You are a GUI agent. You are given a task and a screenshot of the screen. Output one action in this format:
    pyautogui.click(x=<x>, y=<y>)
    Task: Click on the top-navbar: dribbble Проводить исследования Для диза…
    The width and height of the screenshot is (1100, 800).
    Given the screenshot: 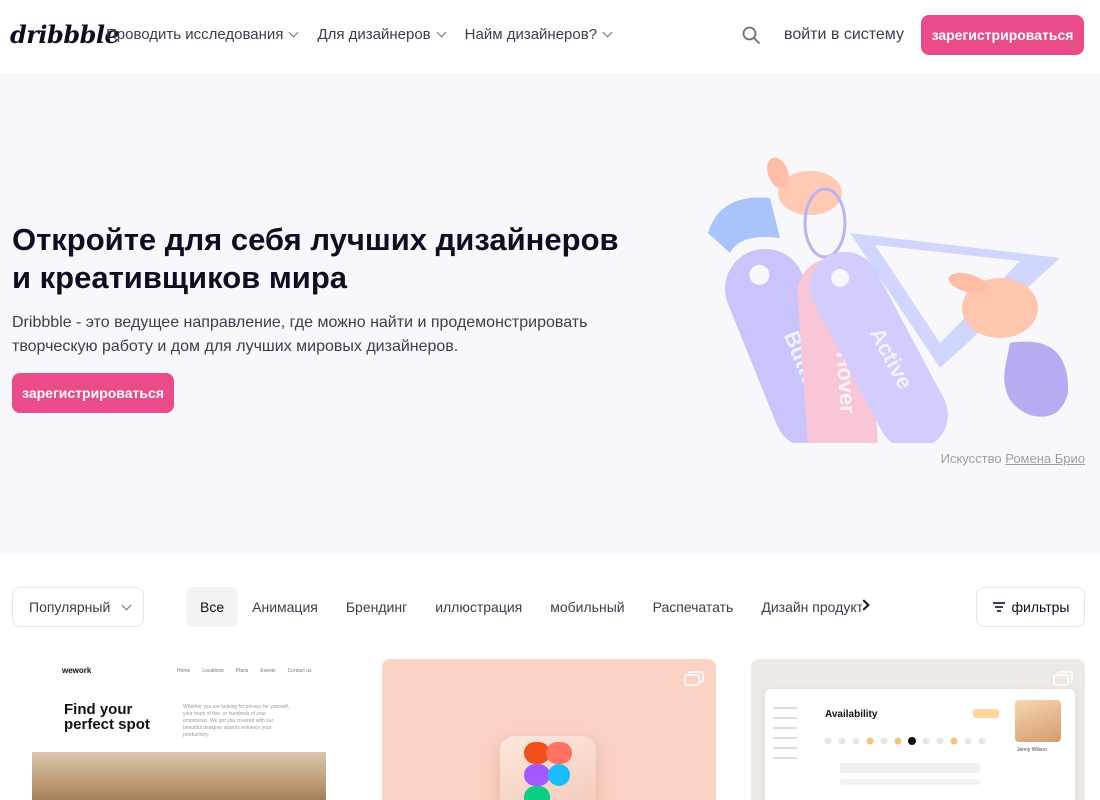 What is the action you would take?
    pyautogui.click(x=550, y=36)
    